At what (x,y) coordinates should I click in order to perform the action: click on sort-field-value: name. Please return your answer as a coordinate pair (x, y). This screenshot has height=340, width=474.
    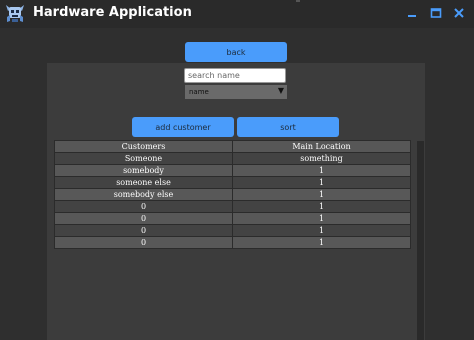
    Looking at the image, I should click on (199, 92).